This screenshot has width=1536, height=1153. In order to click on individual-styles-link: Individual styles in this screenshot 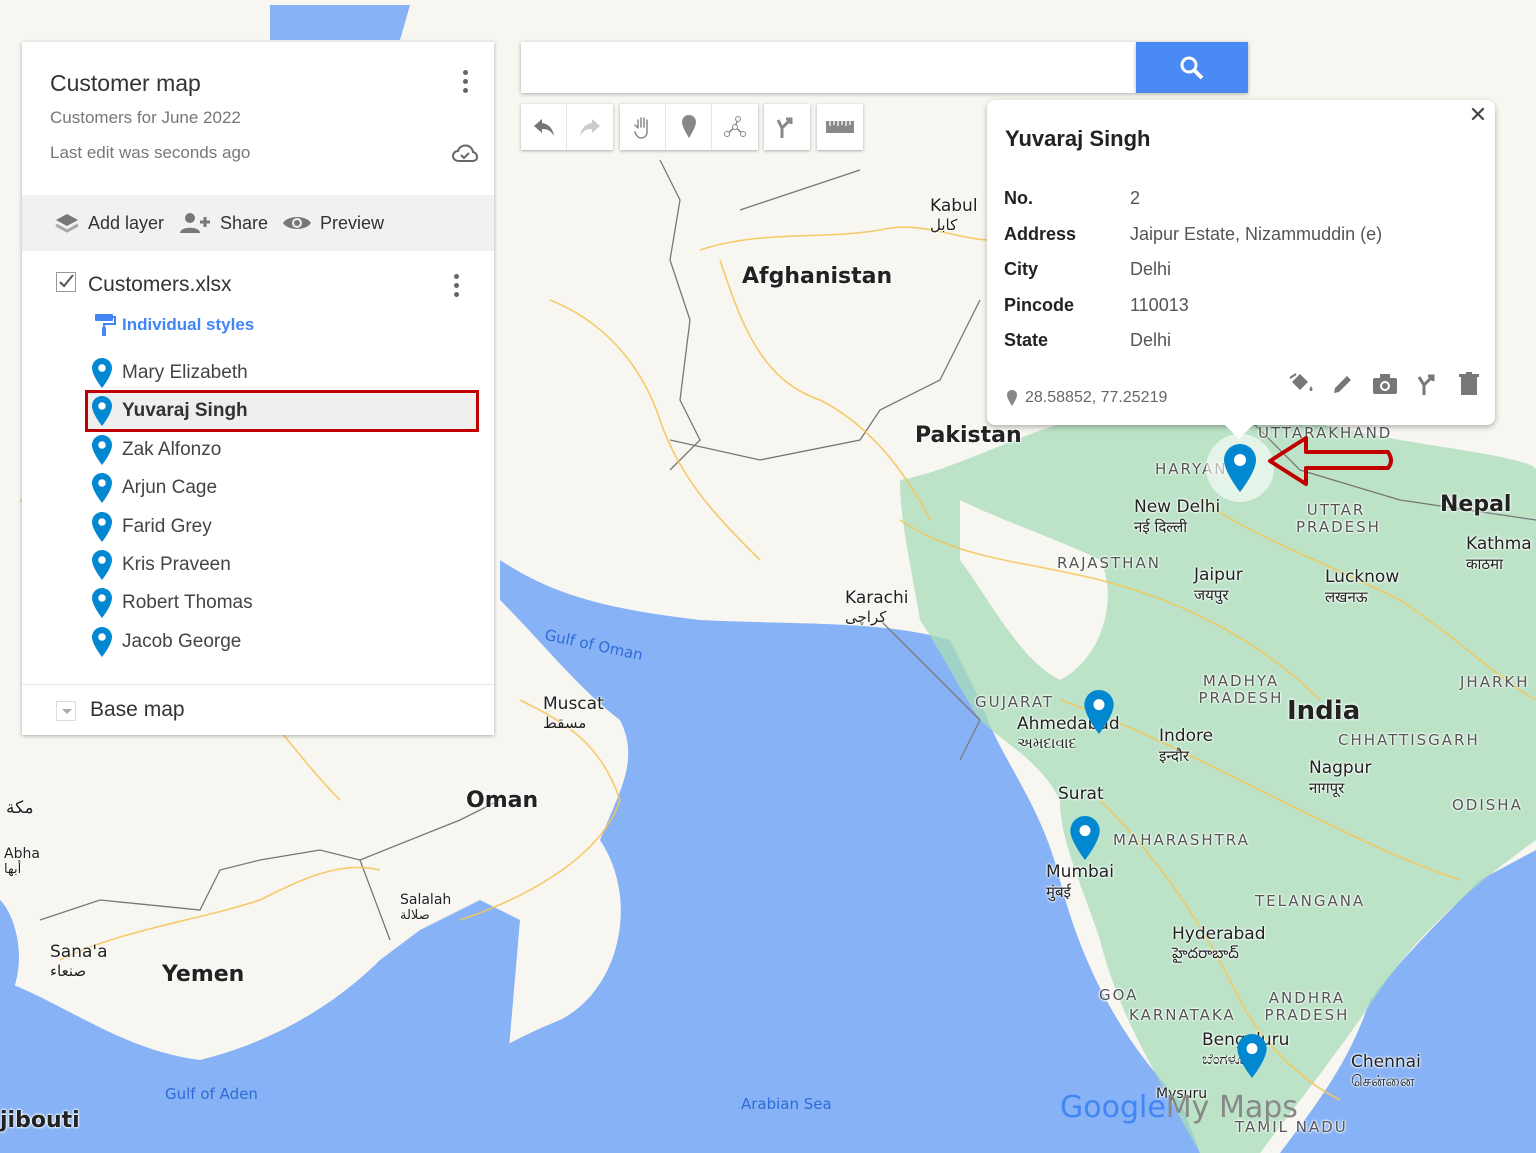, I will do `click(174, 325)`.